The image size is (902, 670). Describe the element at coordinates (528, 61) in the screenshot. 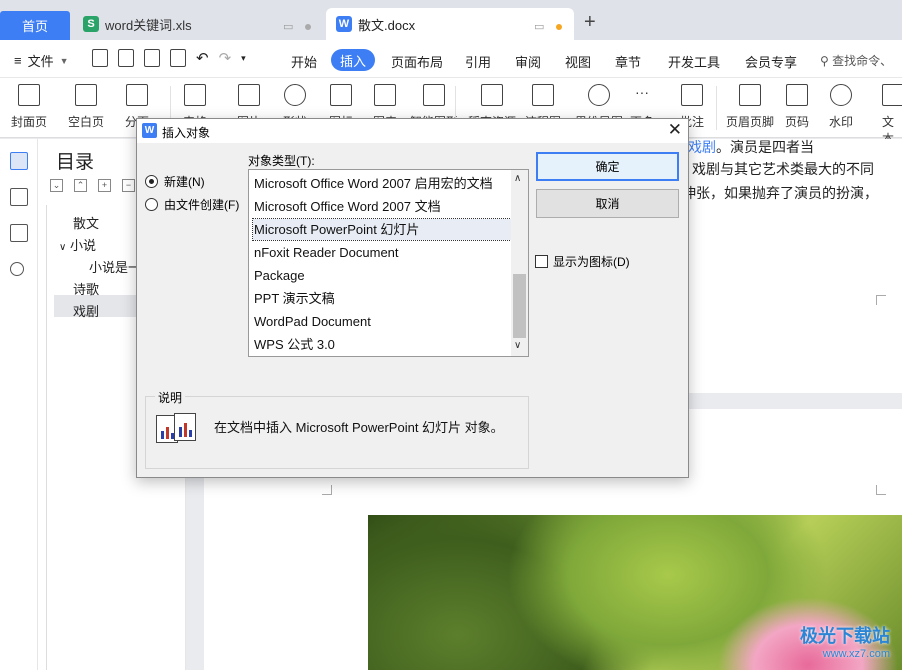

I see `menu-review: 审阅` at that location.